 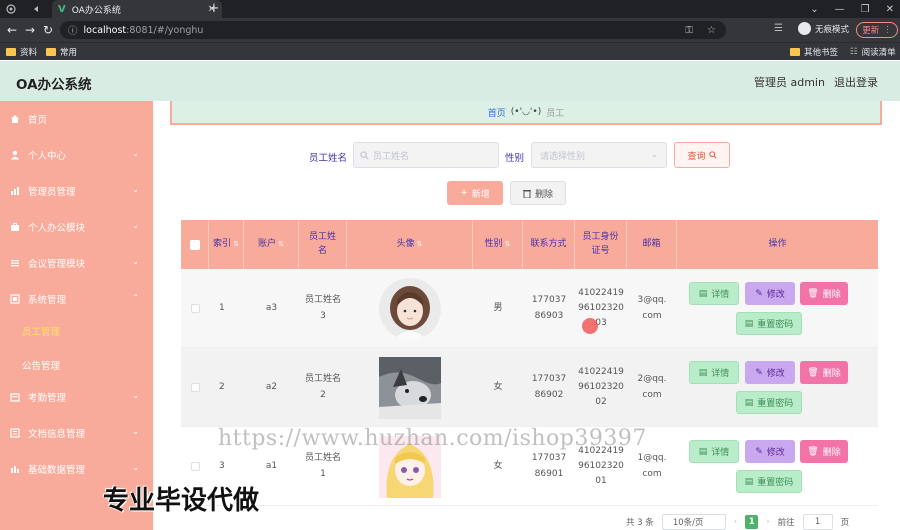 I want to click on breadcrumb-current: 员工, so click(x=555, y=113).